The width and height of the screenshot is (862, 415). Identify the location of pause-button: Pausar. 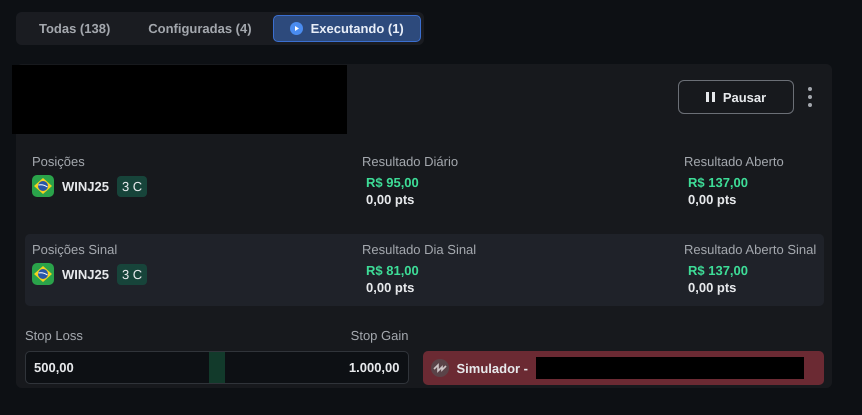
(736, 97).